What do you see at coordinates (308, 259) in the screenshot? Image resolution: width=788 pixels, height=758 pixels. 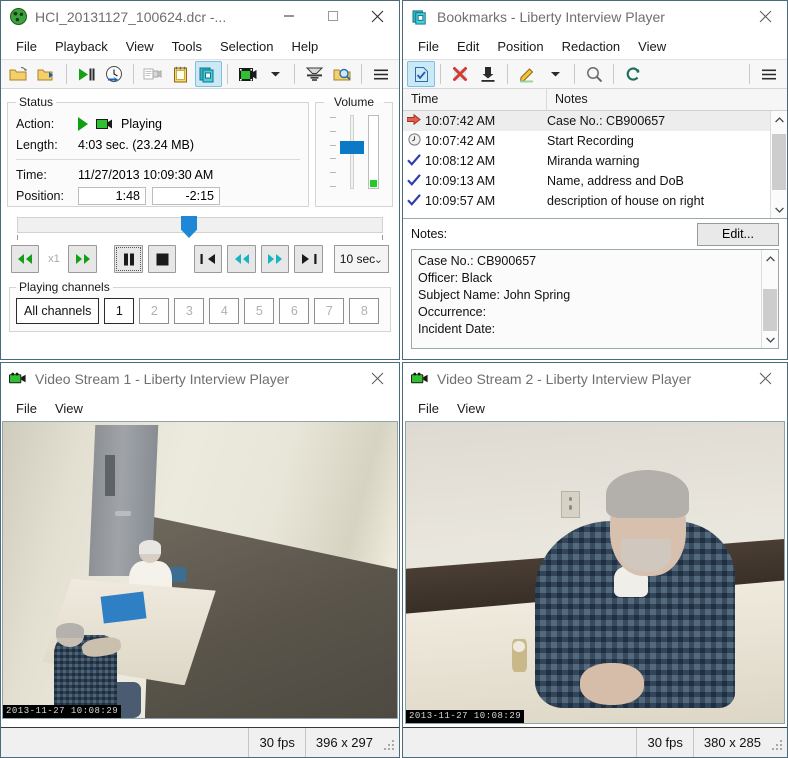 I see `skip-end-button` at bounding box center [308, 259].